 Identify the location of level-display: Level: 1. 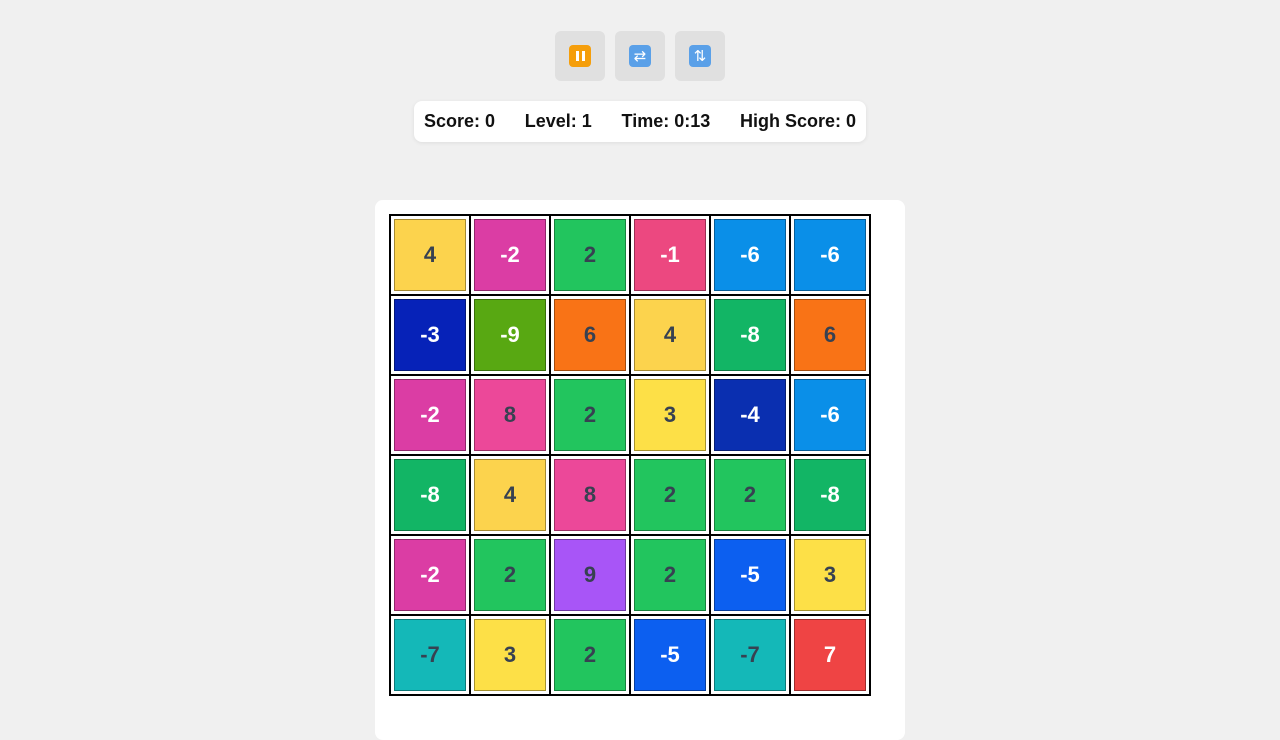
(558, 121).